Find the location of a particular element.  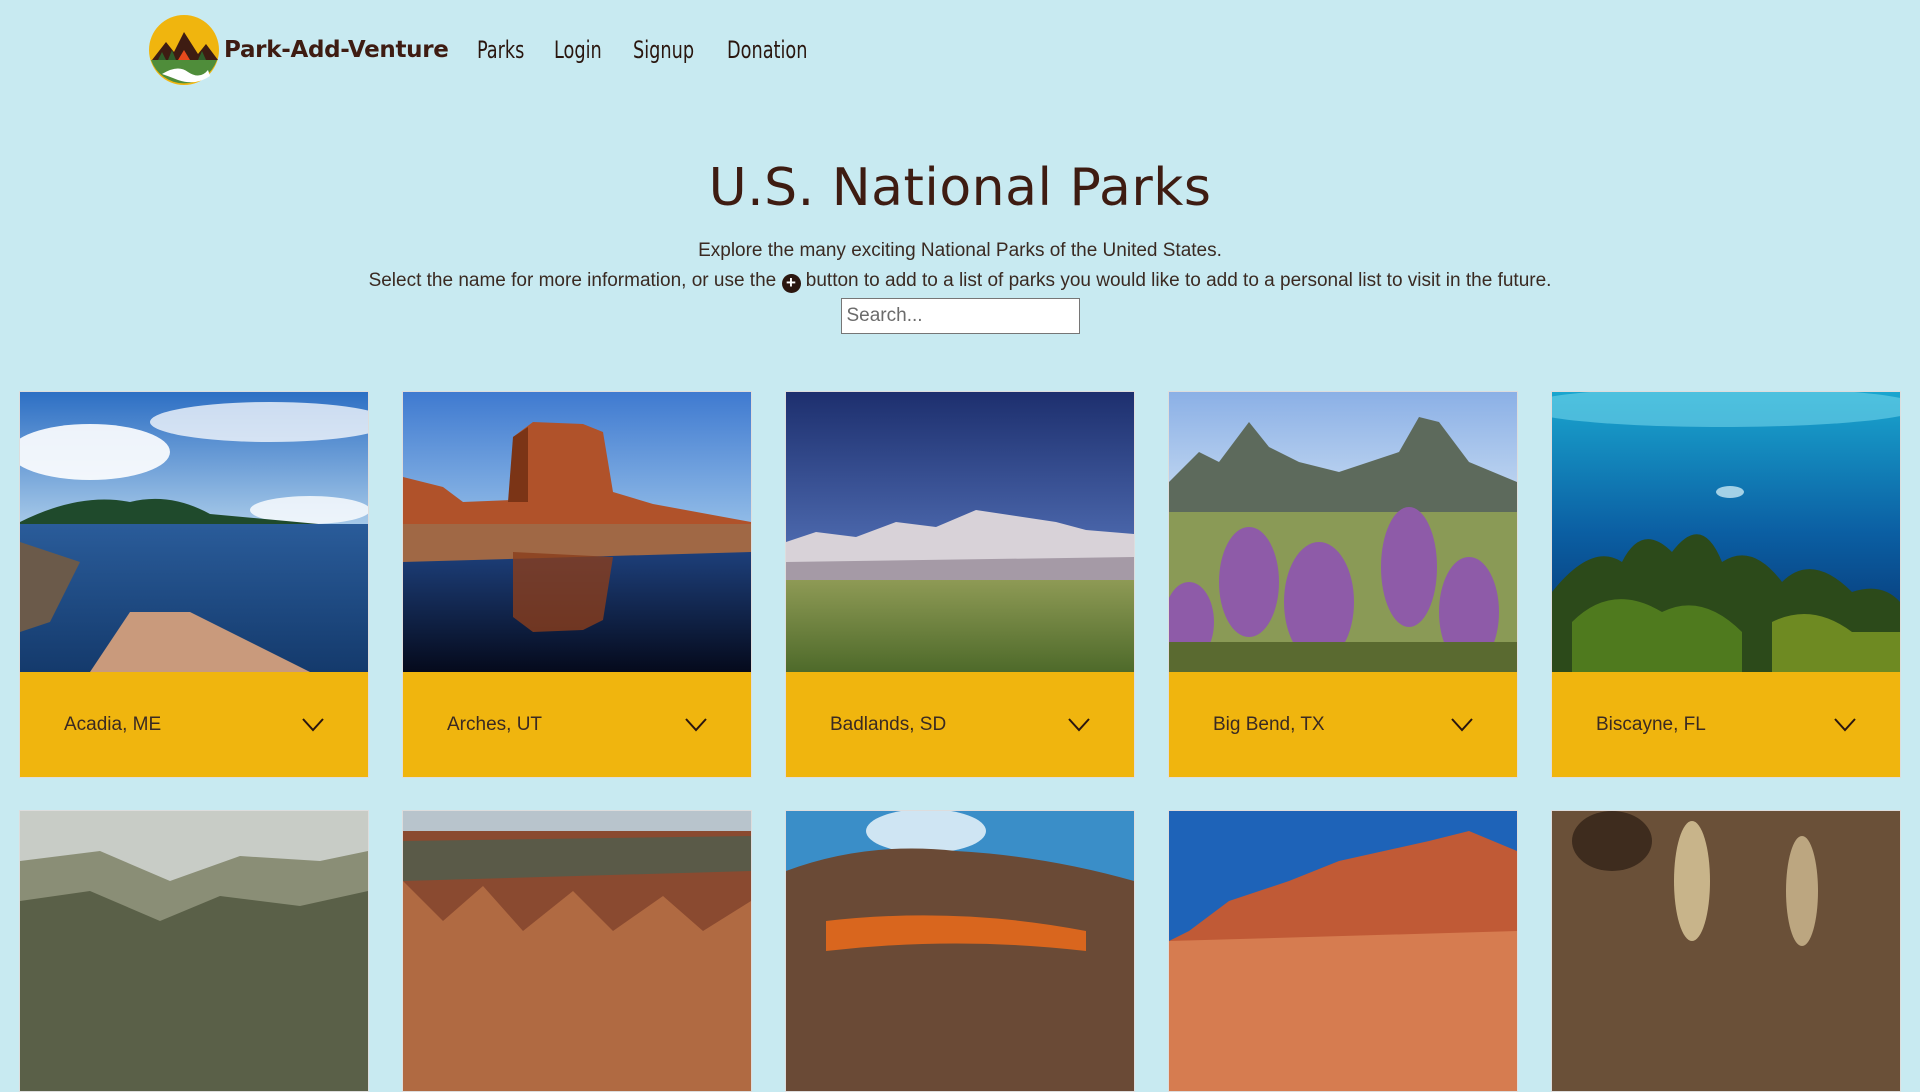

nav-link-donation: Donation is located at coordinates (767, 50).